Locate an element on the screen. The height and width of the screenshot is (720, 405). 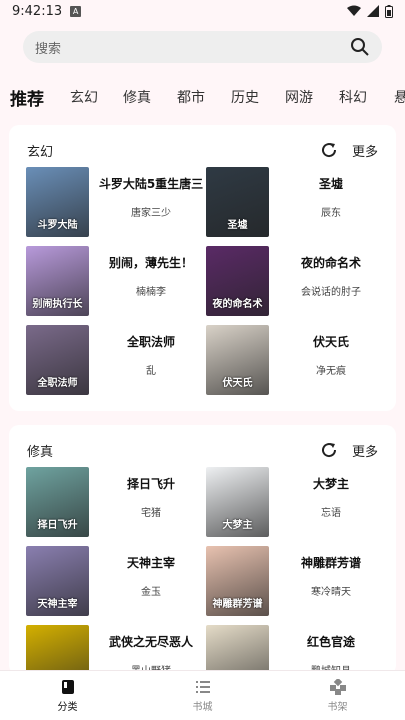
tab-4: 历史 is located at coordinates (245, 97).